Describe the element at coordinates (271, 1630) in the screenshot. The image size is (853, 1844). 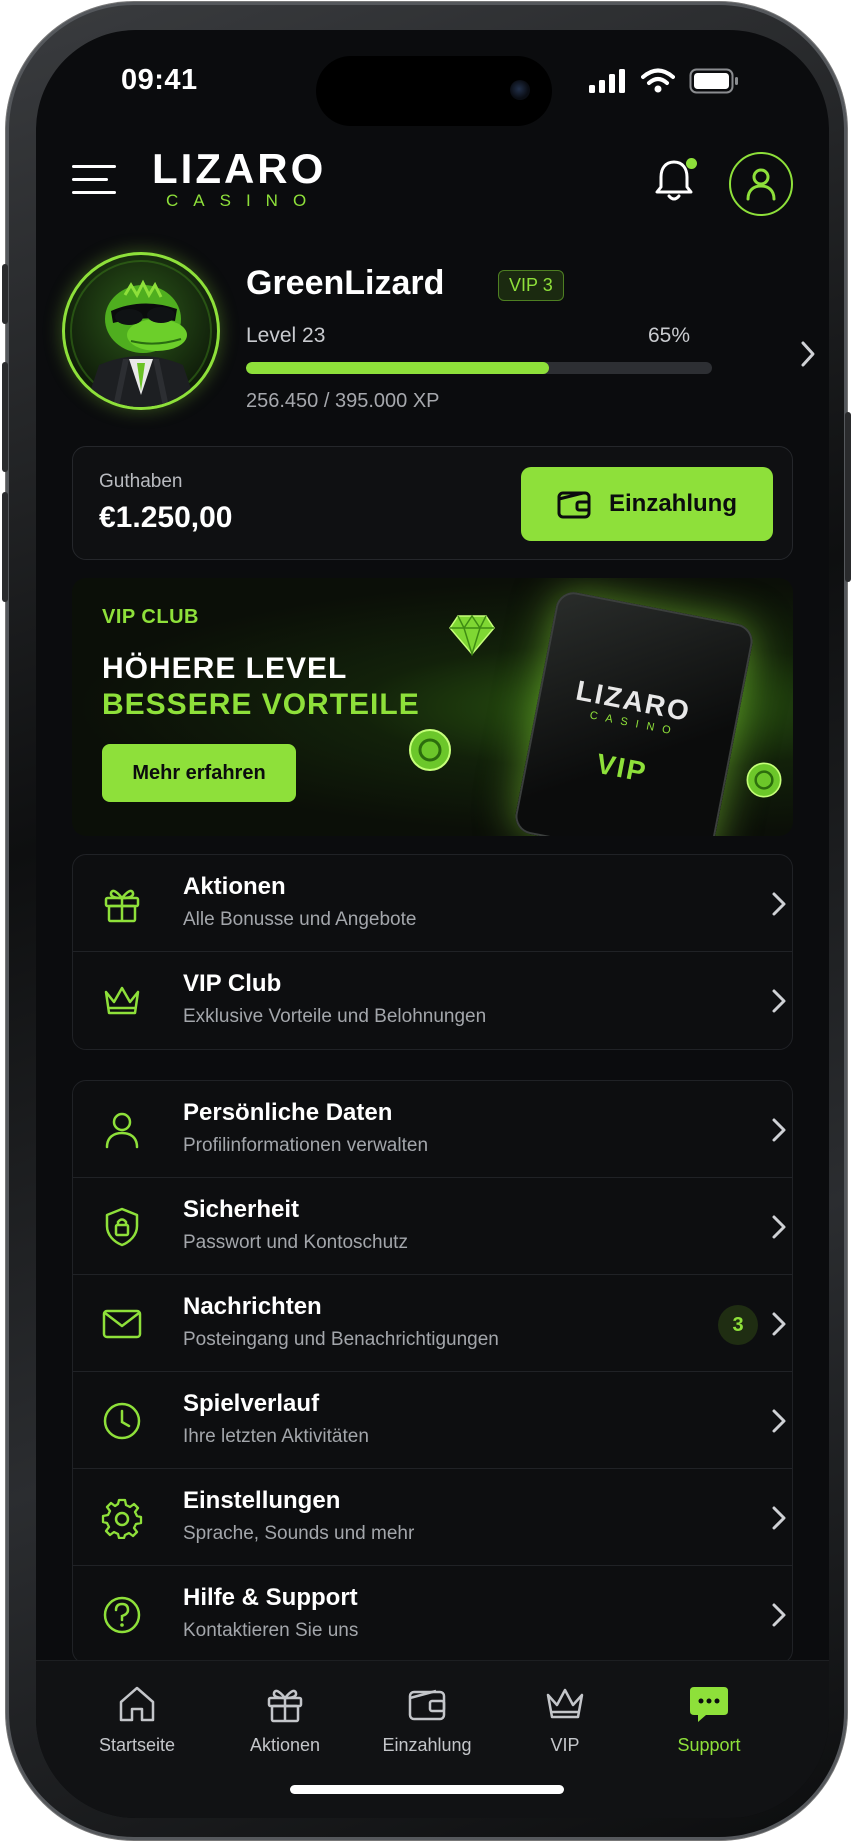
I see `menu-item-subtitle: Kontaktieren Sie uns` at that location.